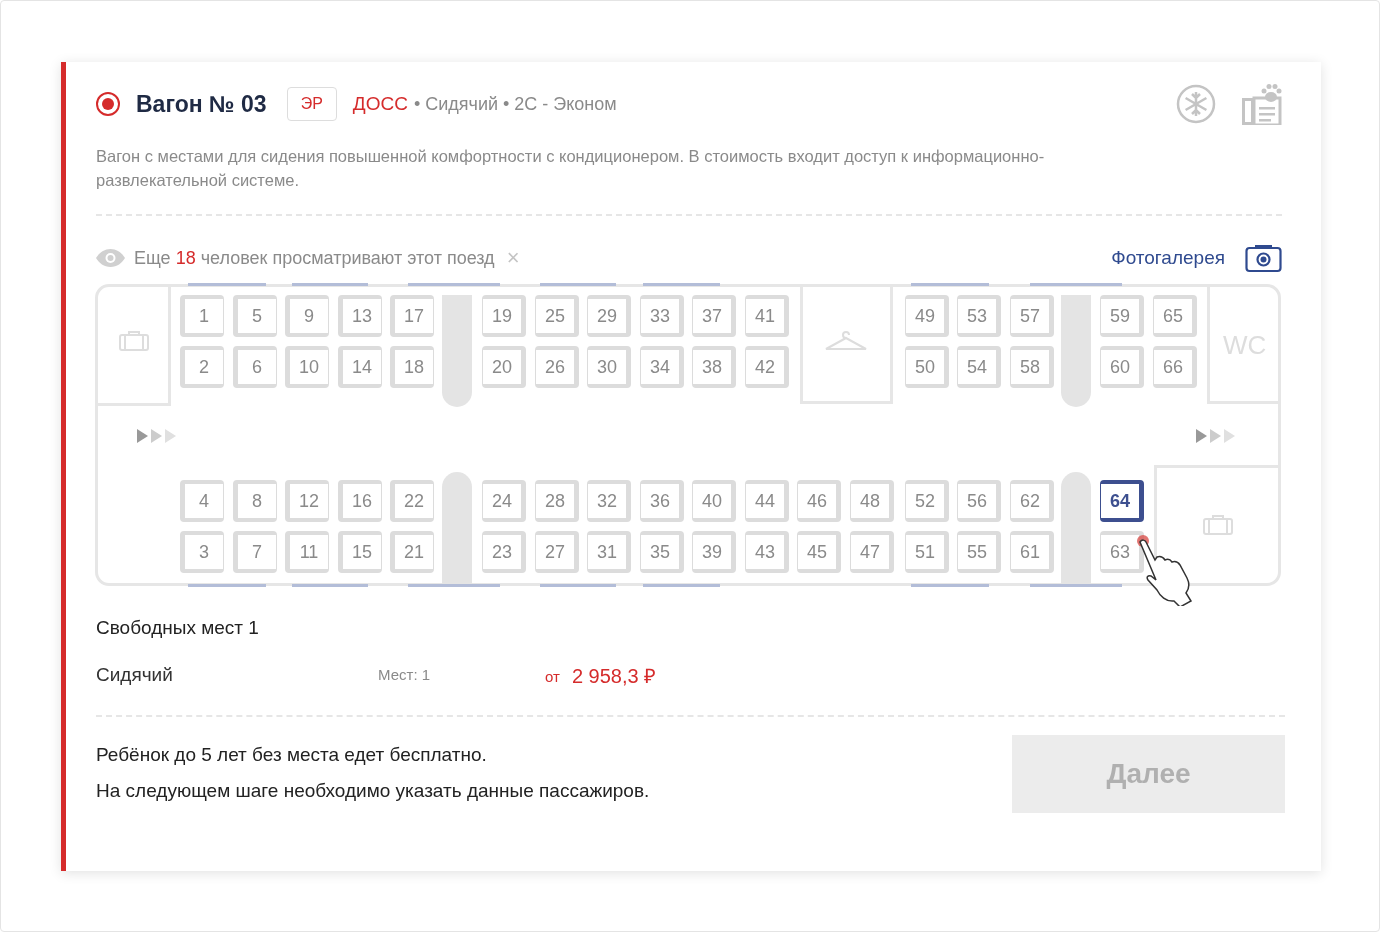 The width and height of the screenshot is (1380, 932). Describe the element at coordinates (360, 316) in the screenshot. I see `seat: 13` at that location.